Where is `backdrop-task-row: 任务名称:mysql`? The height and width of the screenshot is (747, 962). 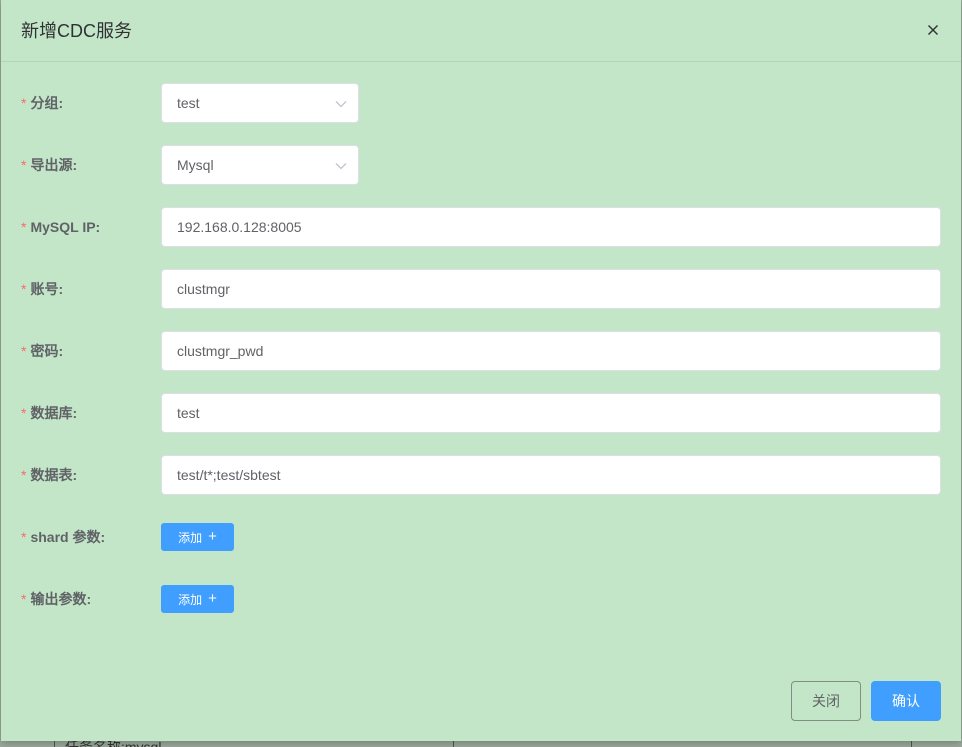
backdrop-task-row: 任务名称:mysql is located at coordinates (483, 743).